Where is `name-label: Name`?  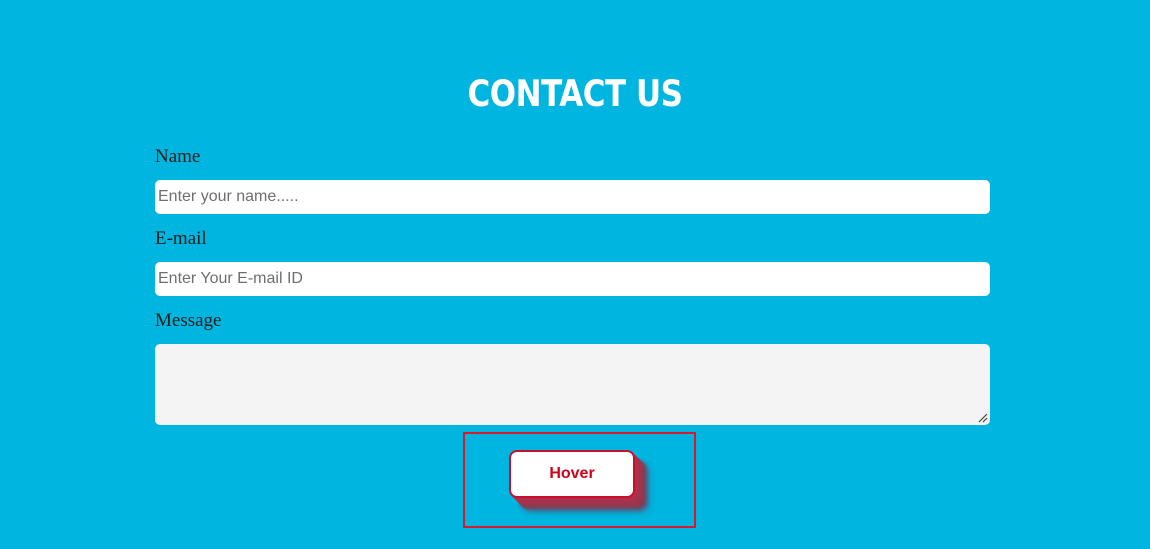 name-label: Name is located at coordinates (178, 156).